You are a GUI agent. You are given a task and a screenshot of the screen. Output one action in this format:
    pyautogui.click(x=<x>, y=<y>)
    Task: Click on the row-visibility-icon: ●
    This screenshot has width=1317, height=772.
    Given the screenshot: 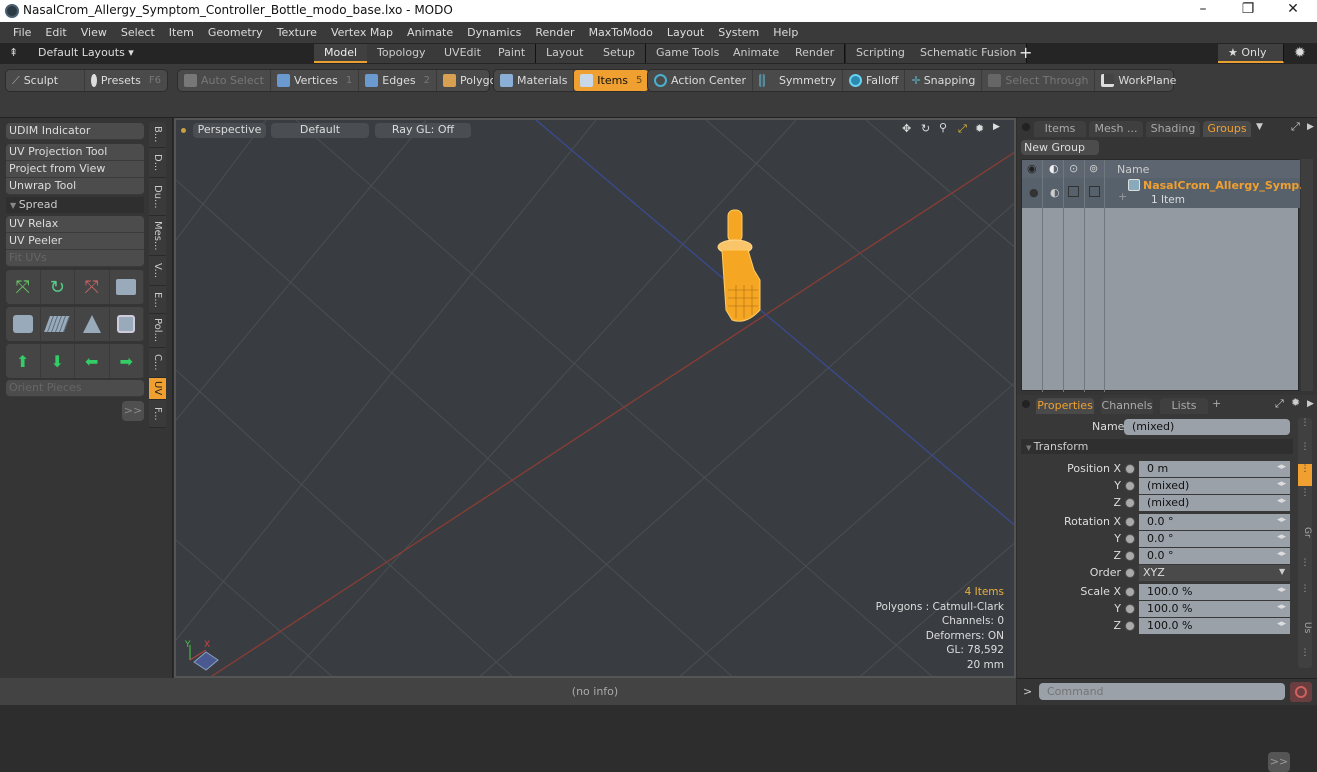 What is the action you would take?
    pyautogui.click(x=1034, y=192)
    